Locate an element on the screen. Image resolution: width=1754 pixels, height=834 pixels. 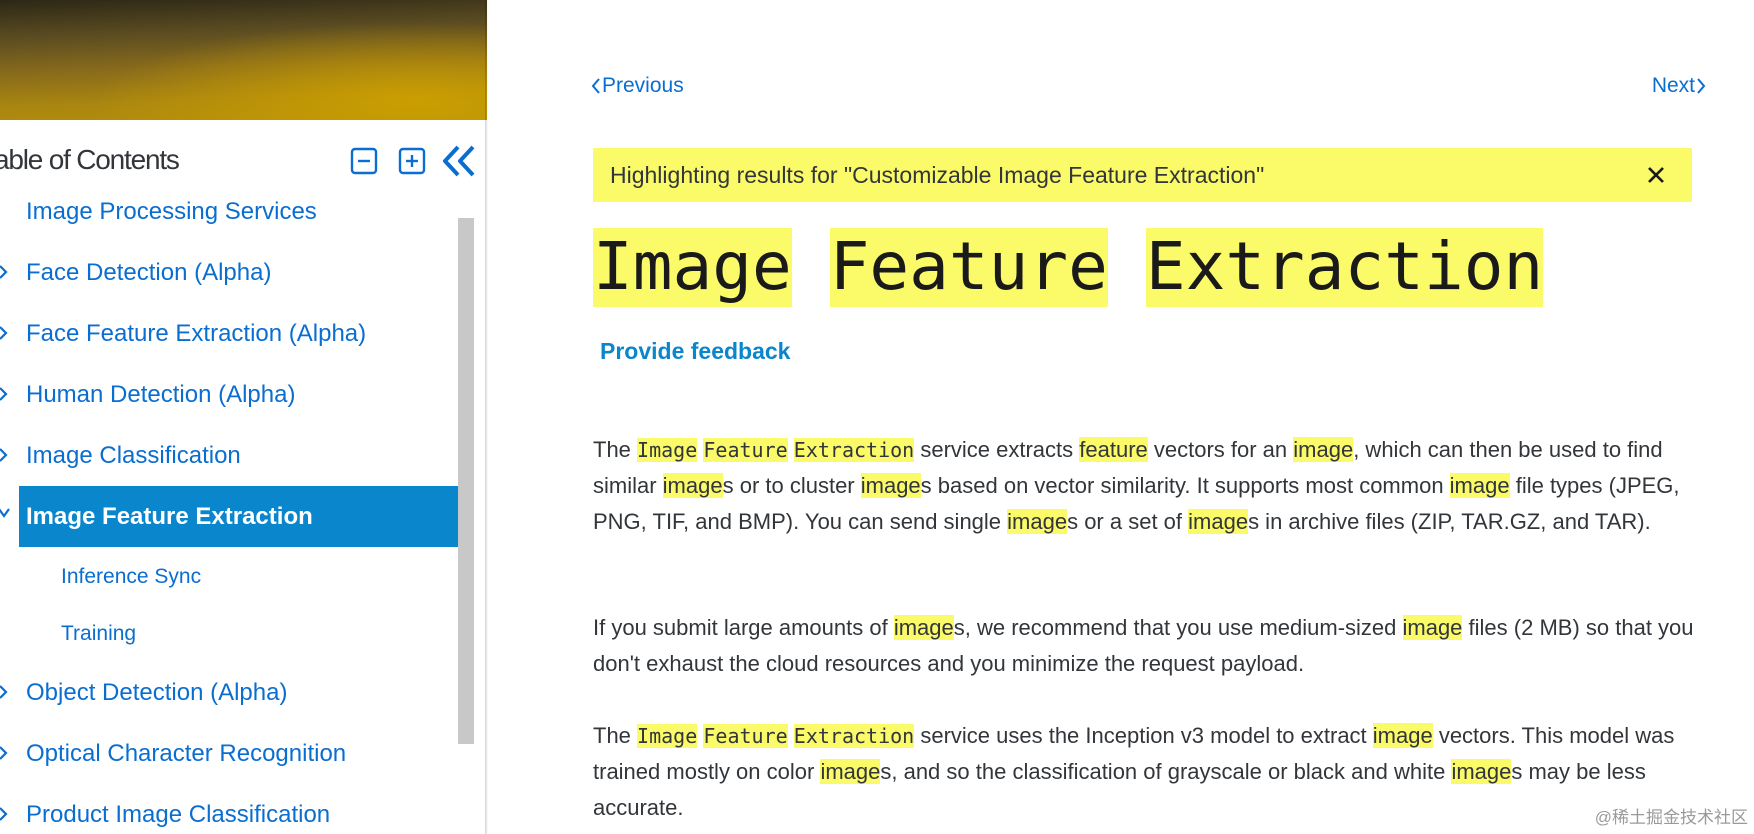
sidebar-banner-image is located at coordinates (243, 60).